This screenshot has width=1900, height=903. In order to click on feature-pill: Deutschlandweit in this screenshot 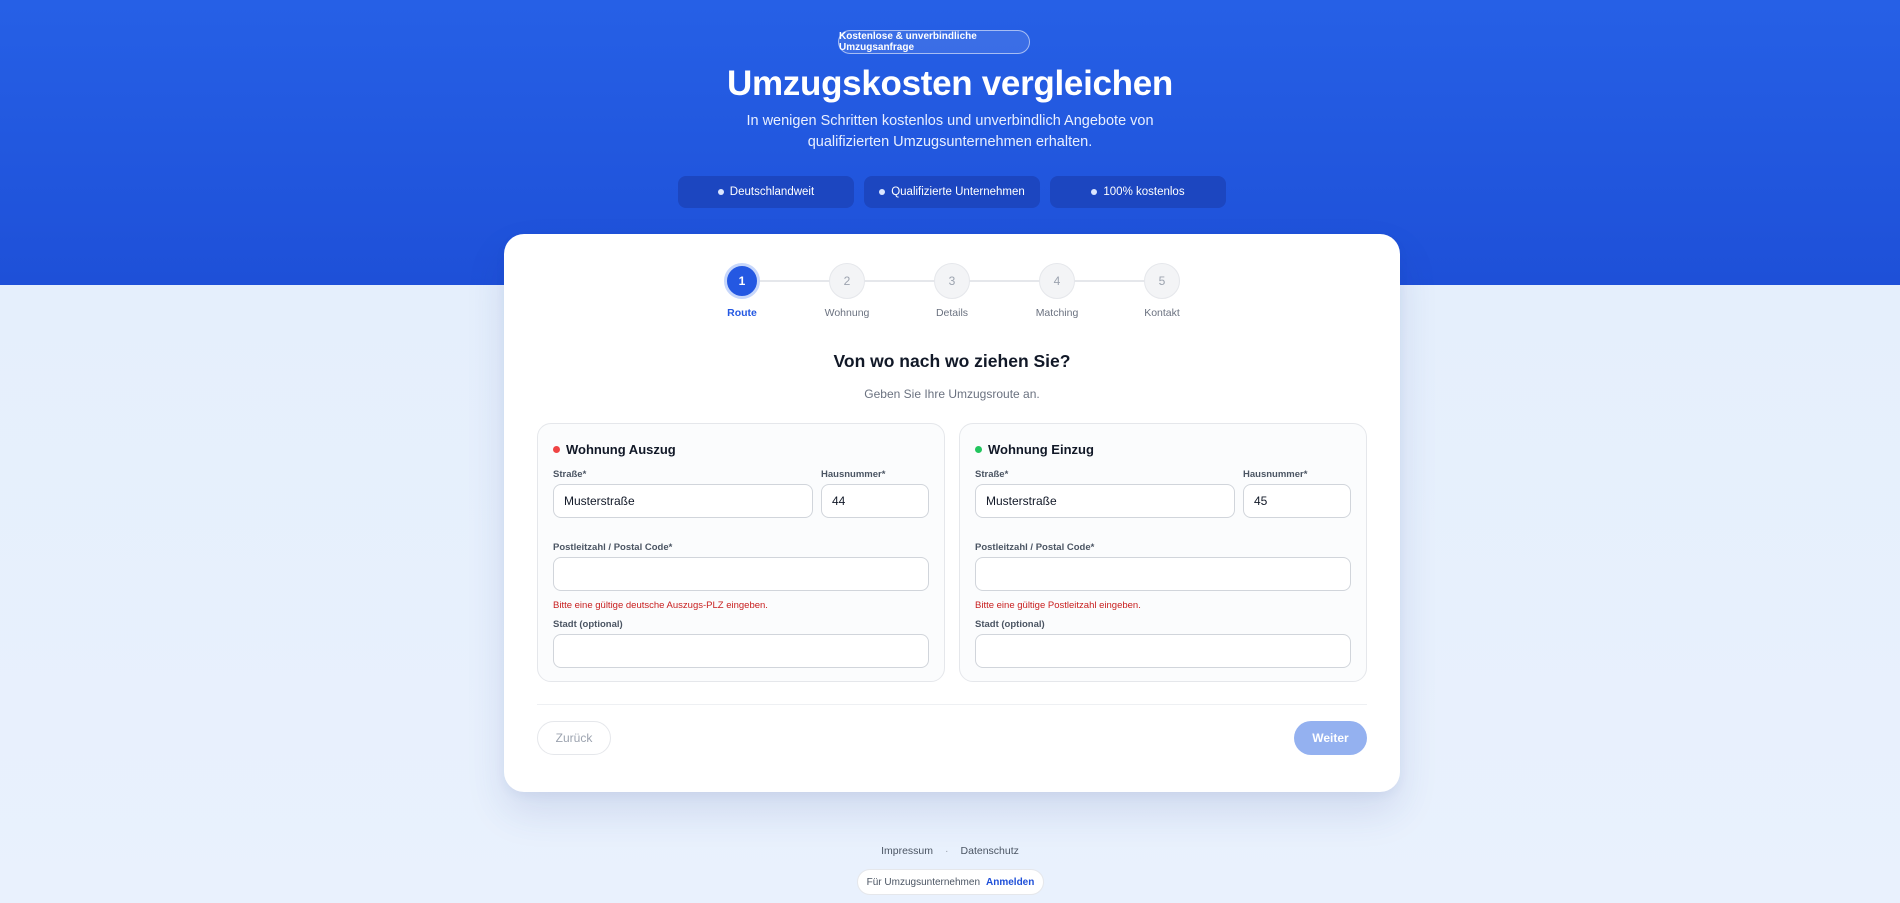, I will do `click(766, 192)`.